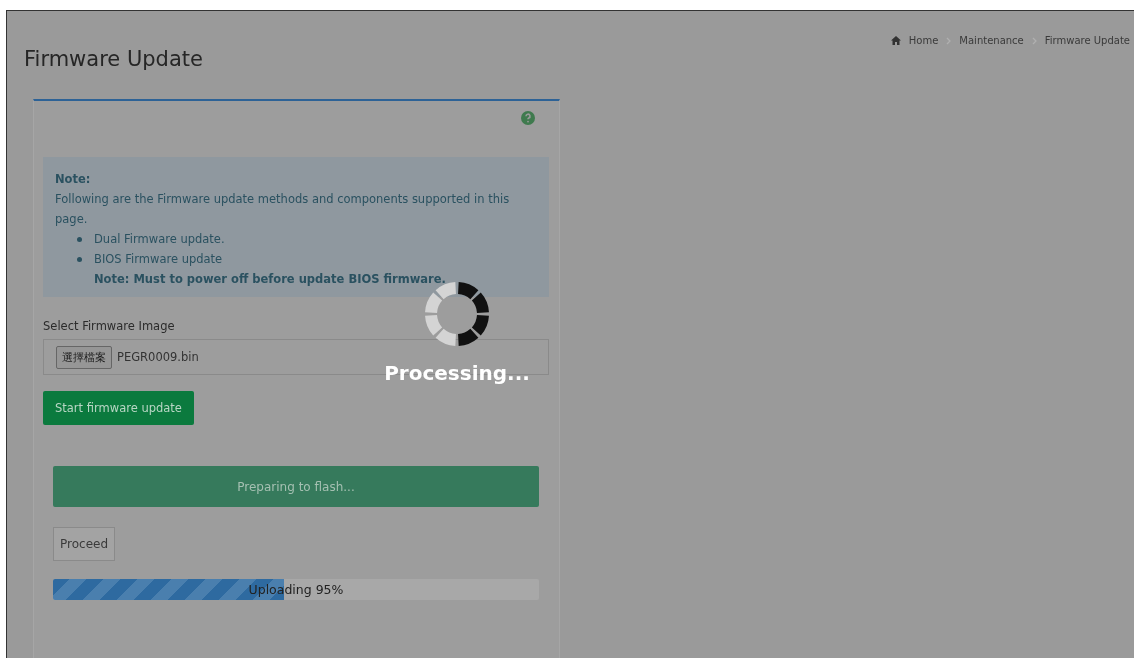 This screenshot has width=1134, height=658. What do you see at coordinates (1087, 40) in the screenshot?
I see `breadcrumb-link: Firmware Update` at bounding box center [1087, 40].